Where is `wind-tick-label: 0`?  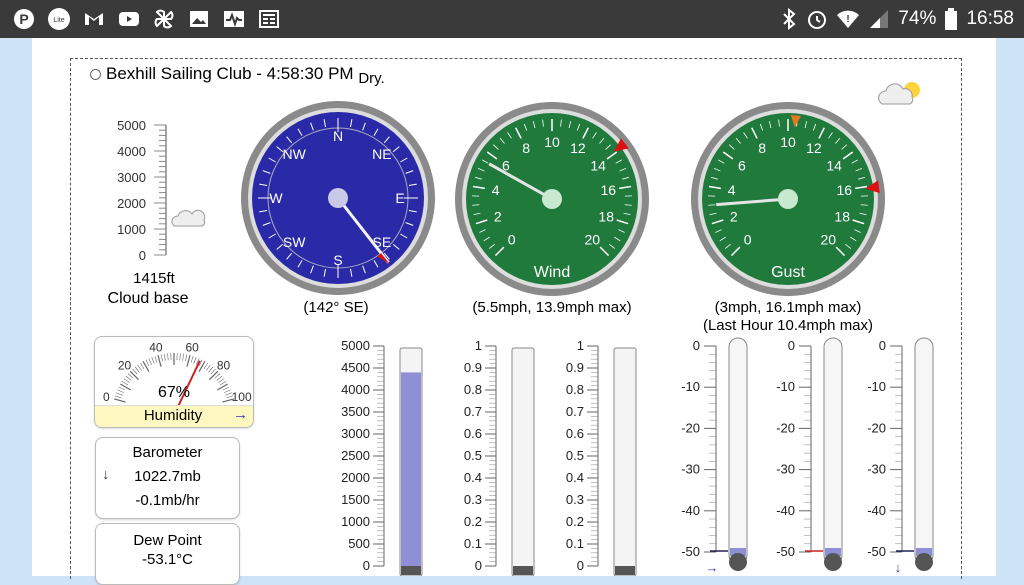 wind-tick-label: 0 is located at coordinates (512, 239).